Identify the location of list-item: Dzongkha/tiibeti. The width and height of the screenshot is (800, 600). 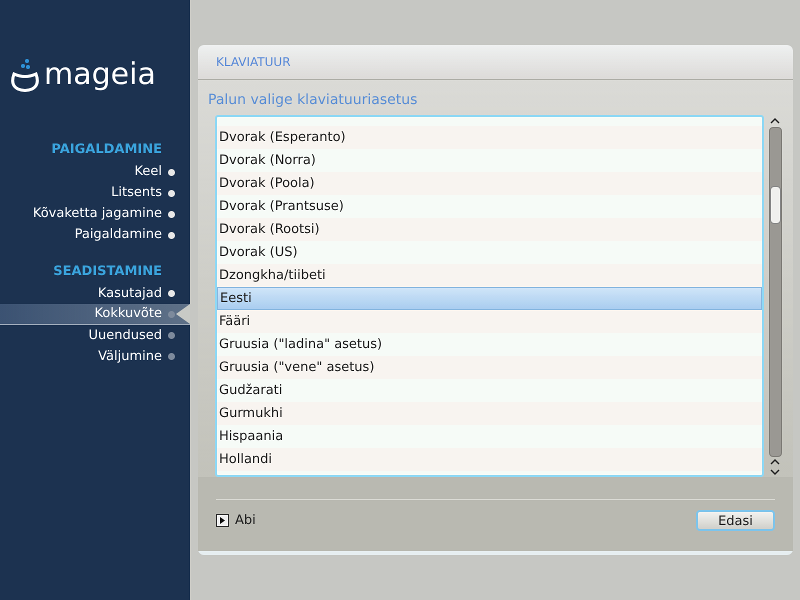
(489, 275).